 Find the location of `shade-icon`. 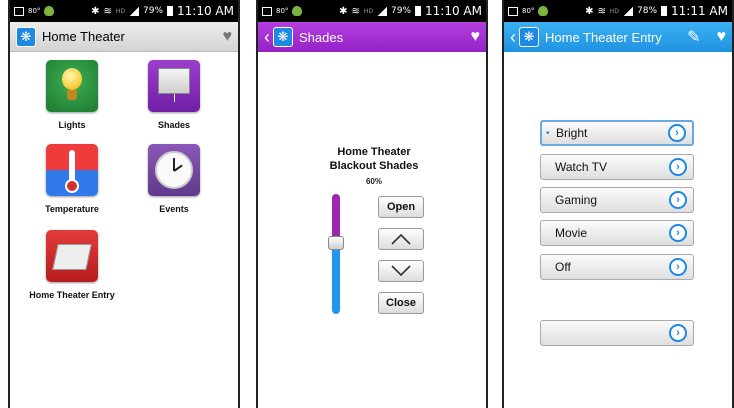

shade-icon is located at coordinates (174, 86).